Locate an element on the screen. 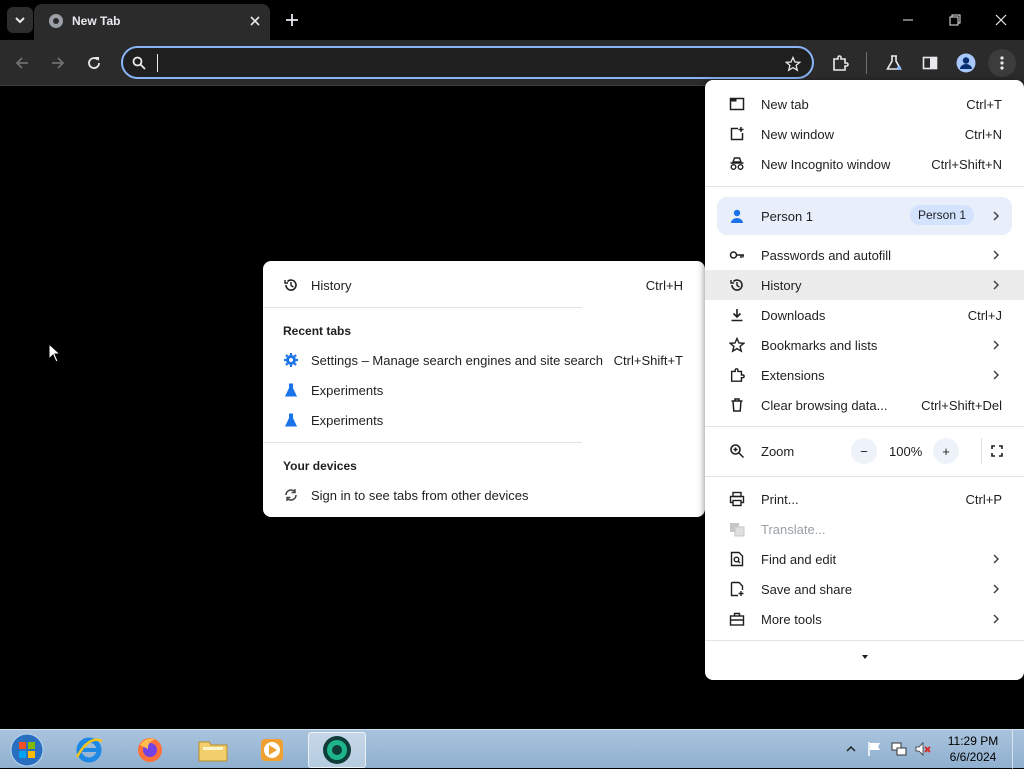 This screenshot has height=769, width=1024. zoom-label: Zoom is located at coordinates (778, 451).